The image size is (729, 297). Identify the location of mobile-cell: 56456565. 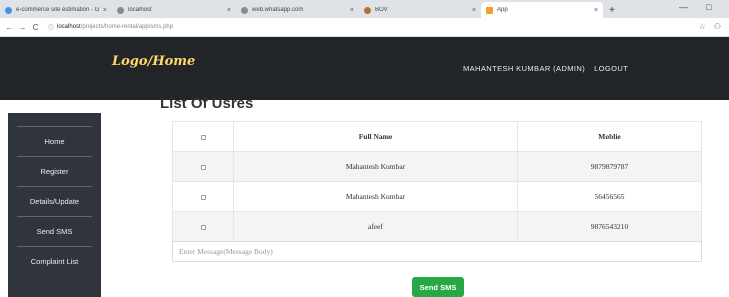
(609, 196).